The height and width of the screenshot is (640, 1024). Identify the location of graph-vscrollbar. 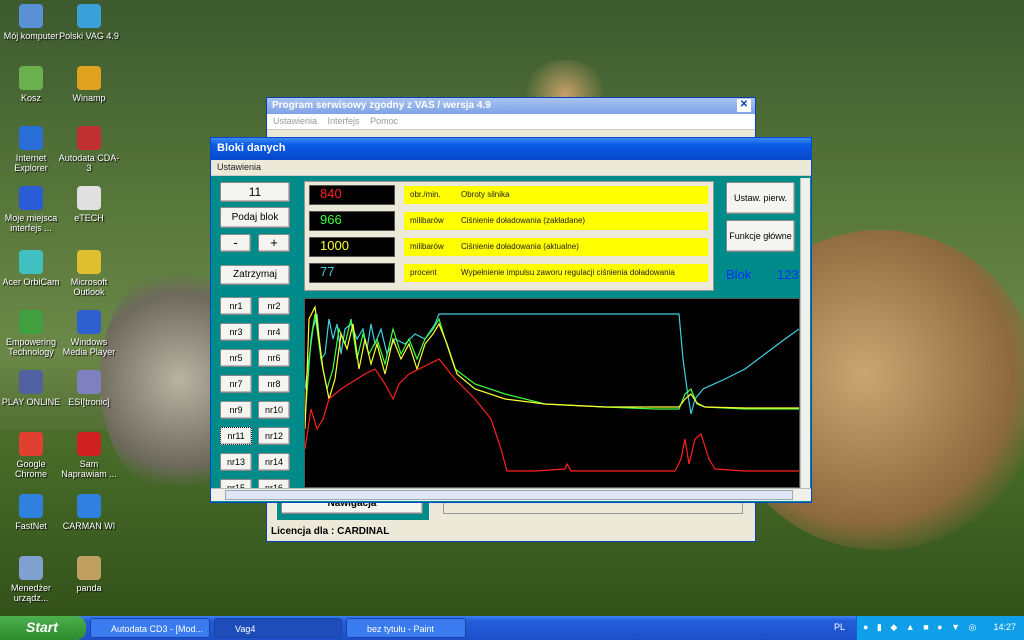
(805, 333).